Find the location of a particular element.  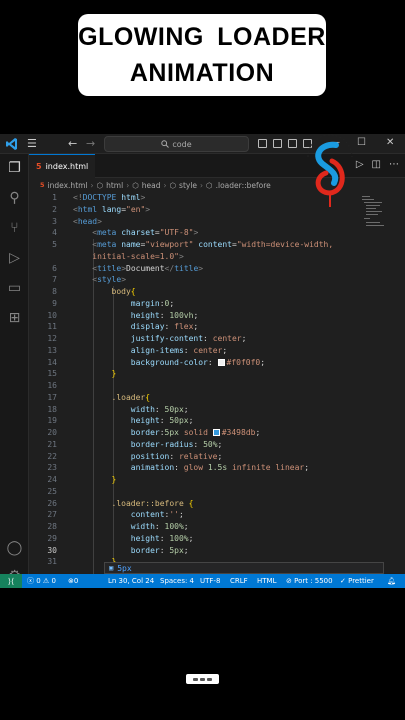

source-control-icon: ⑂ is located at coordinates (14, 228).